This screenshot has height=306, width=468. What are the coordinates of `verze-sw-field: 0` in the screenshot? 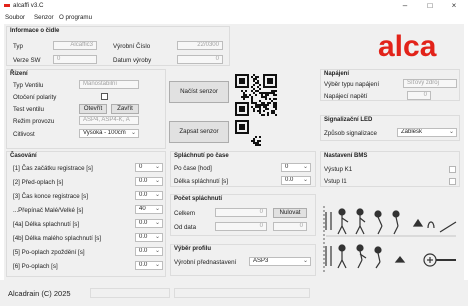 It's located at (75, 59).